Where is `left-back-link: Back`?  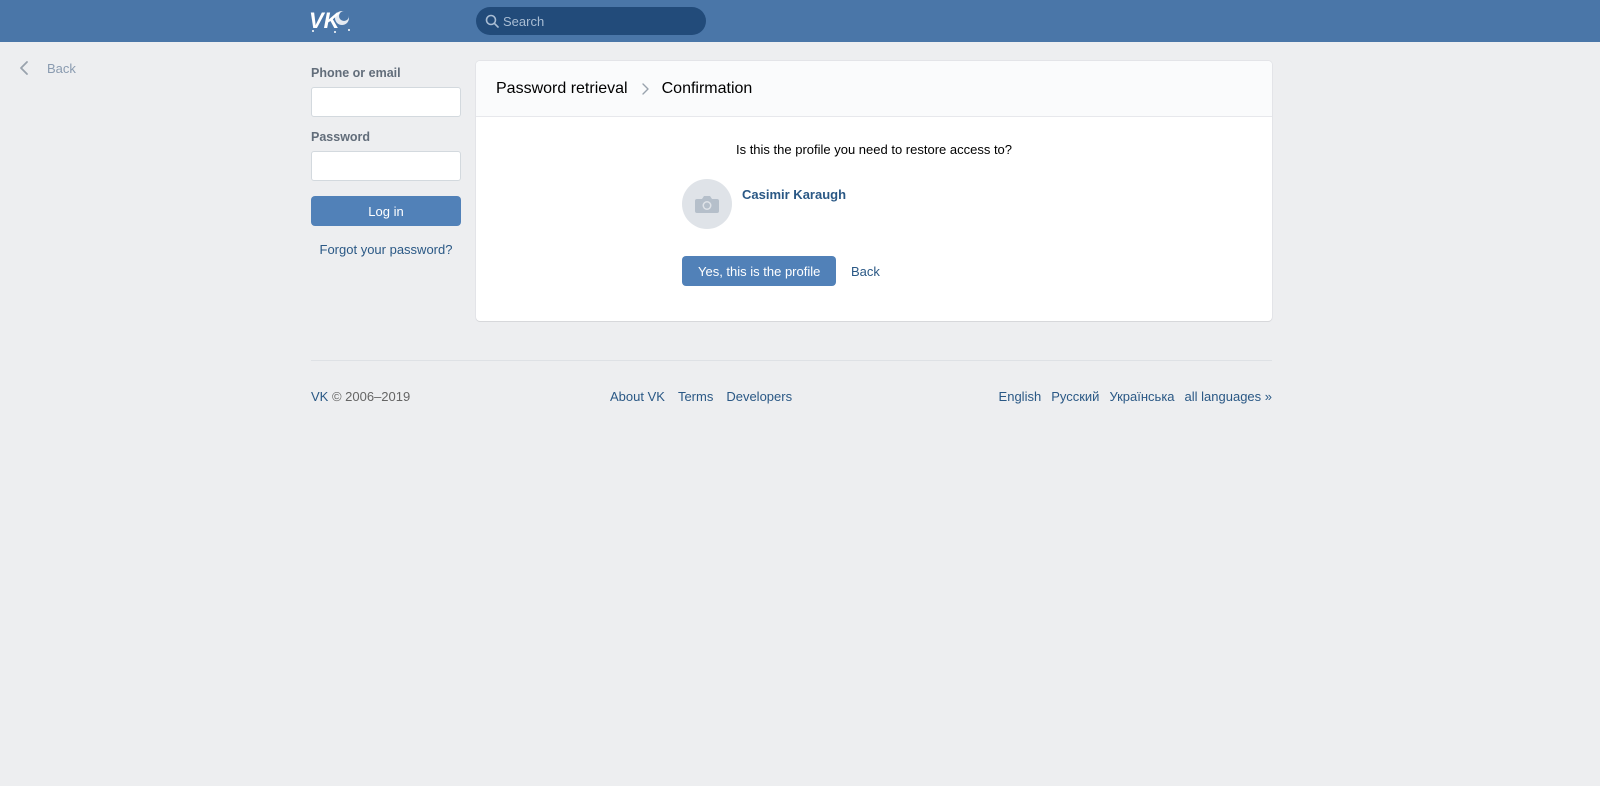 left-back-link: Back is located at coordinates (47, 68).